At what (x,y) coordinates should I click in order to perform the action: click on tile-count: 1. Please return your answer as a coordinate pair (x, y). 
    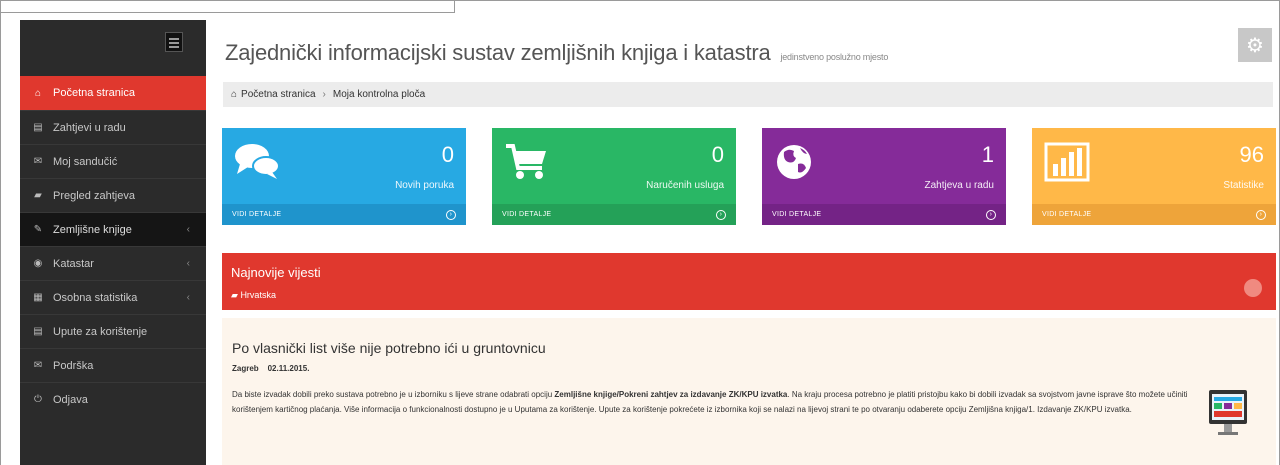
    Looking at the image, I should click on (987, 154).